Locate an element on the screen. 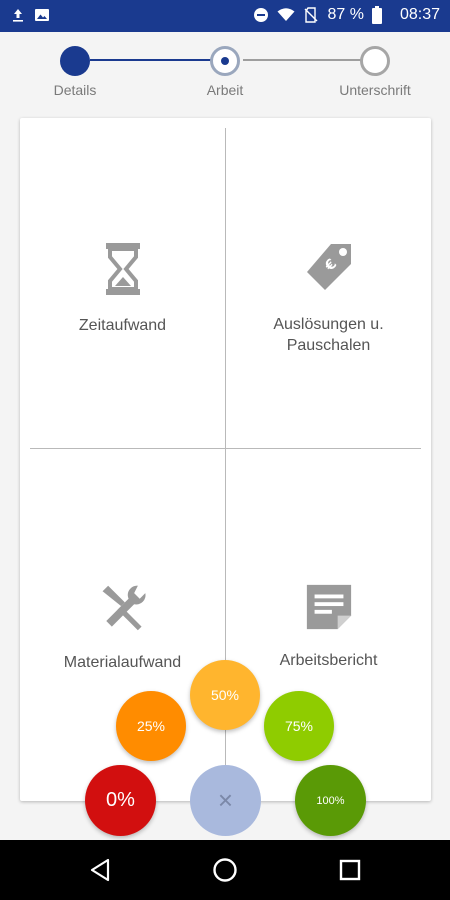 The image size is (450, 900). progress-option-100-label: 100% is located at coordinates (330, 800).